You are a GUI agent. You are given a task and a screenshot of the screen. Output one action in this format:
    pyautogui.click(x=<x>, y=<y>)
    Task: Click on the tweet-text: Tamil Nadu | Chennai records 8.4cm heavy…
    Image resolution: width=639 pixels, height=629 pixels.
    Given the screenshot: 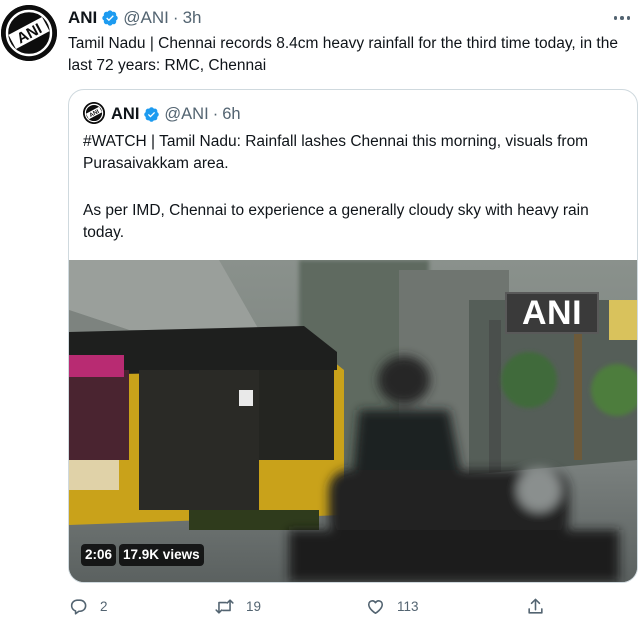 What is the action you would take?
    pyautogui.click(x=343, y=54)
    